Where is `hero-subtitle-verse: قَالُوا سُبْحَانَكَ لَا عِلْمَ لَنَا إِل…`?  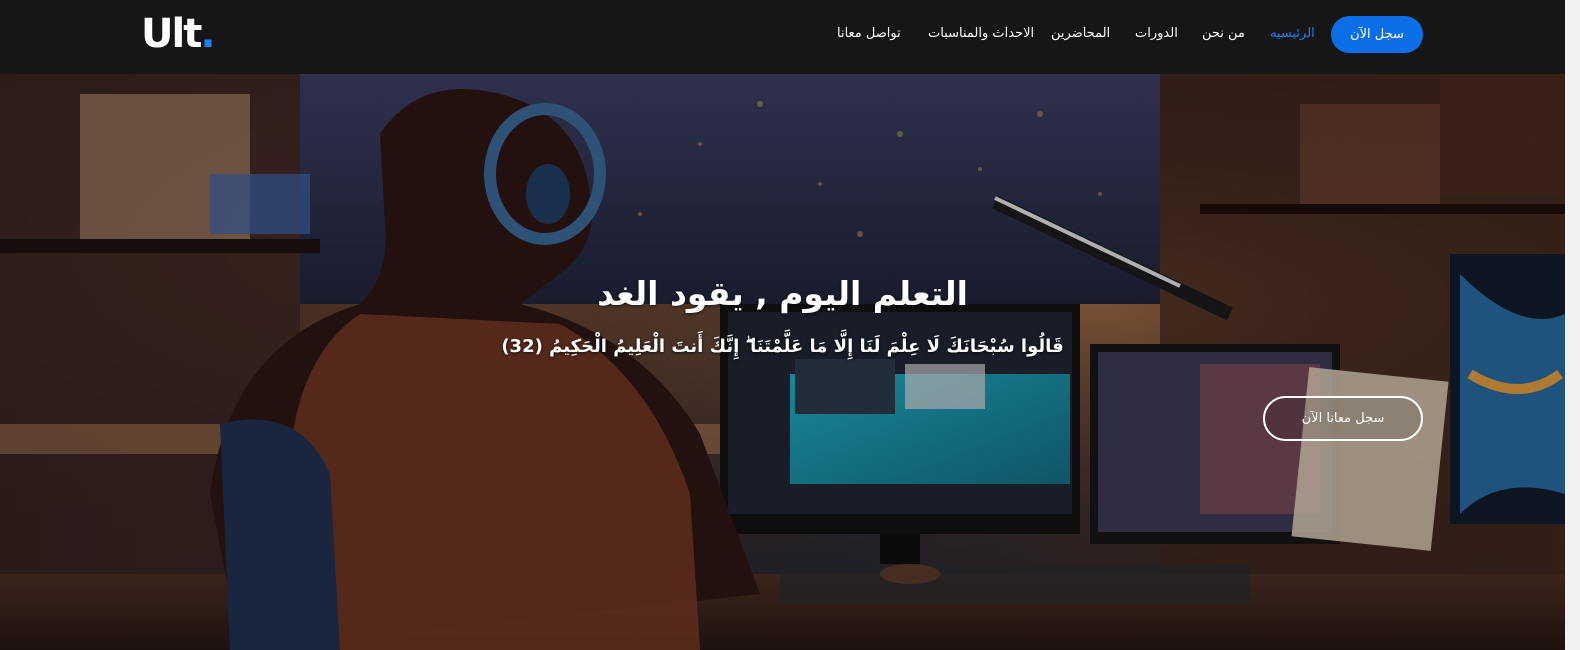 hero-subtitle-verse: قَالُوا سُبْحَانَكَ لَا عِلْمَ لَنَا إِل… is located at coordinates (782, 346).